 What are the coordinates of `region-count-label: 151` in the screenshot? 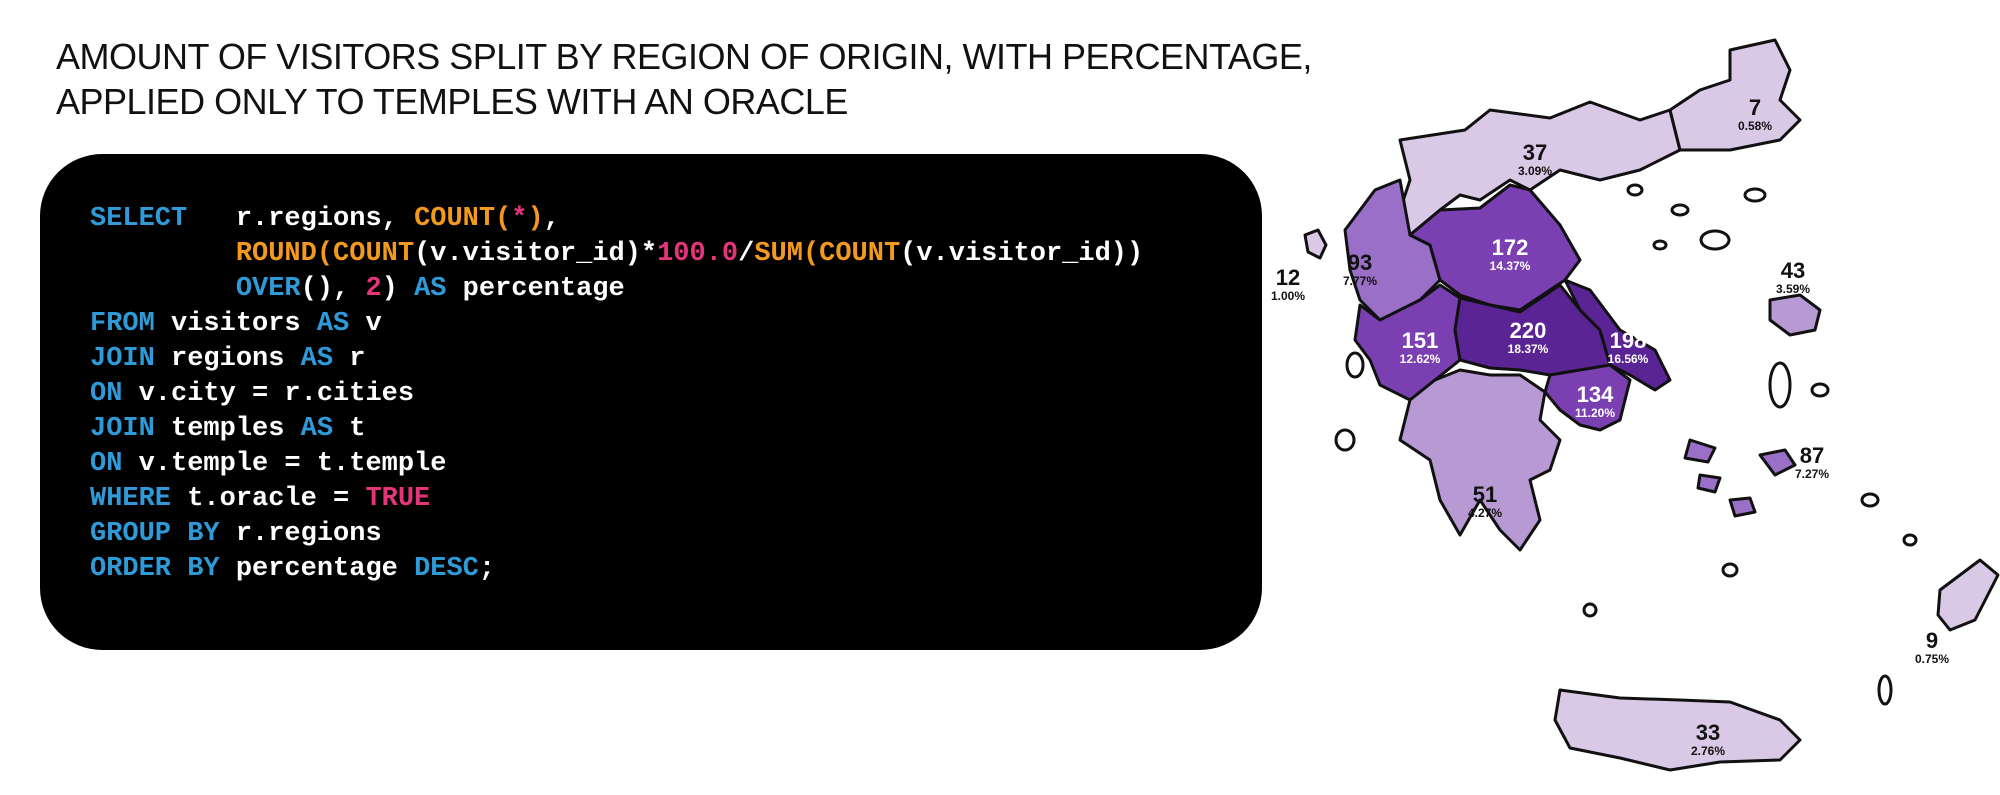 It's located at (1420, 340).